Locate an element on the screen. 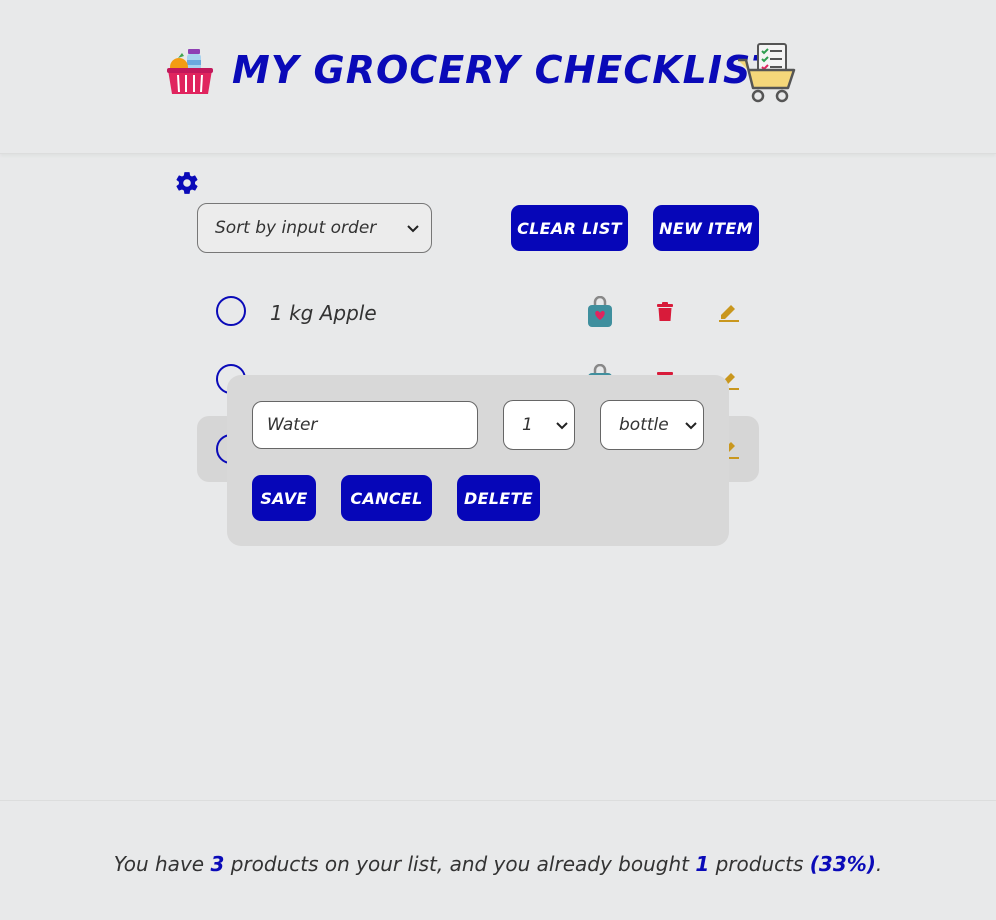 This screenshot has width=996, height=920. quantity-select: 1 is located at coordinates (539, 425).